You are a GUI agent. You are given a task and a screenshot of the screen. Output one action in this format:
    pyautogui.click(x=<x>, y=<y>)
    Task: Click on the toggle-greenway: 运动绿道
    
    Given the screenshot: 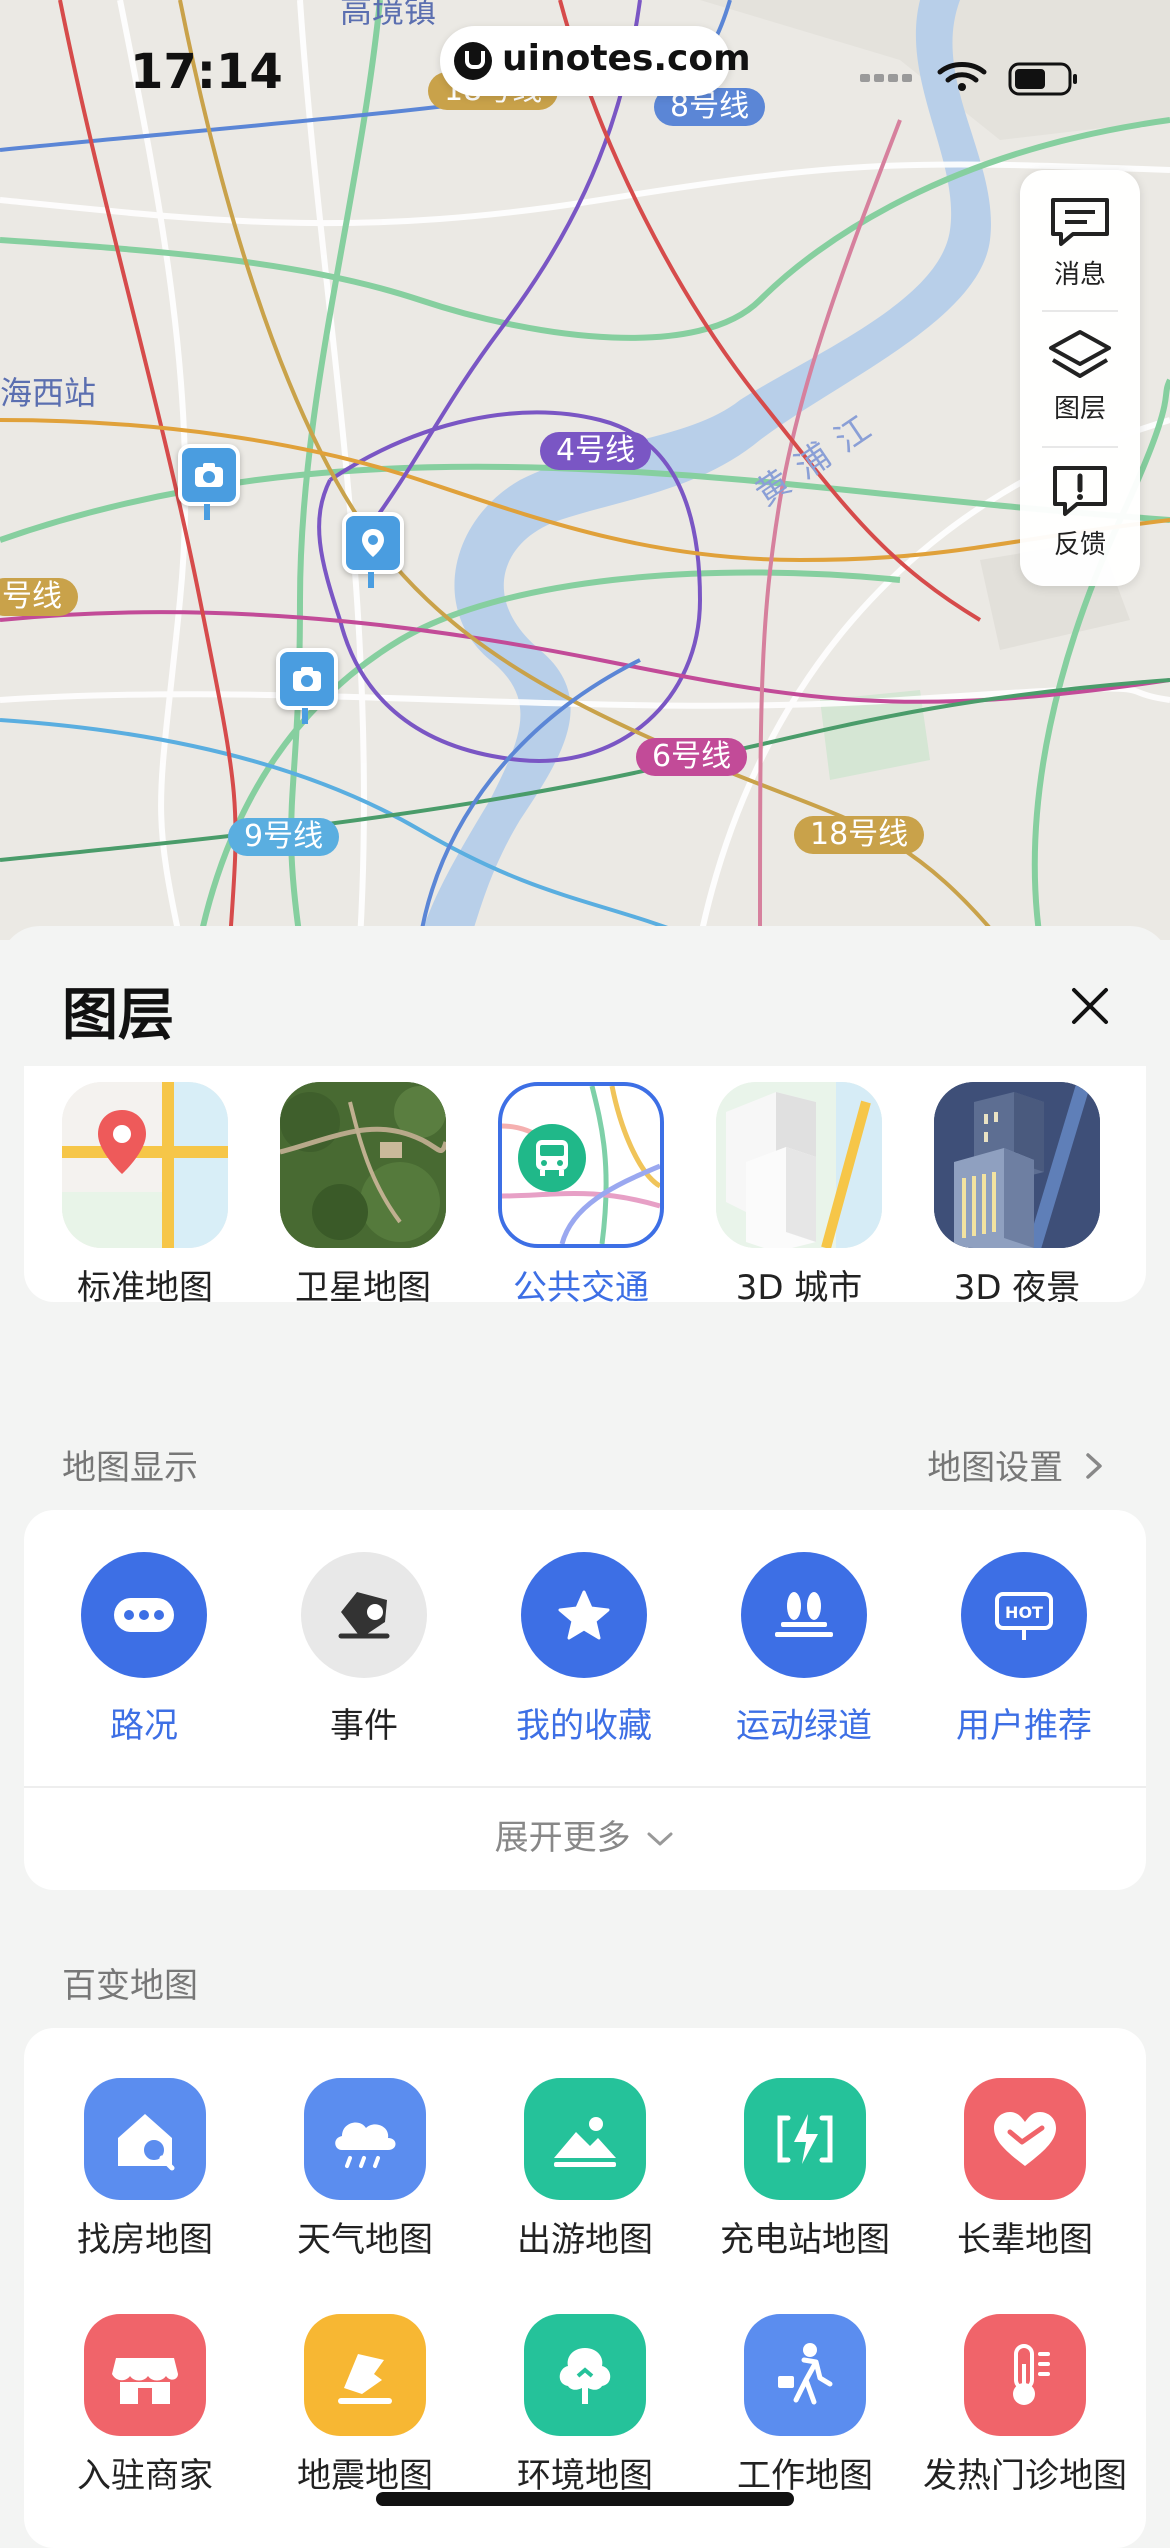 What is the action you would take?
    pyautogui.click(x=804, y=1649)
    